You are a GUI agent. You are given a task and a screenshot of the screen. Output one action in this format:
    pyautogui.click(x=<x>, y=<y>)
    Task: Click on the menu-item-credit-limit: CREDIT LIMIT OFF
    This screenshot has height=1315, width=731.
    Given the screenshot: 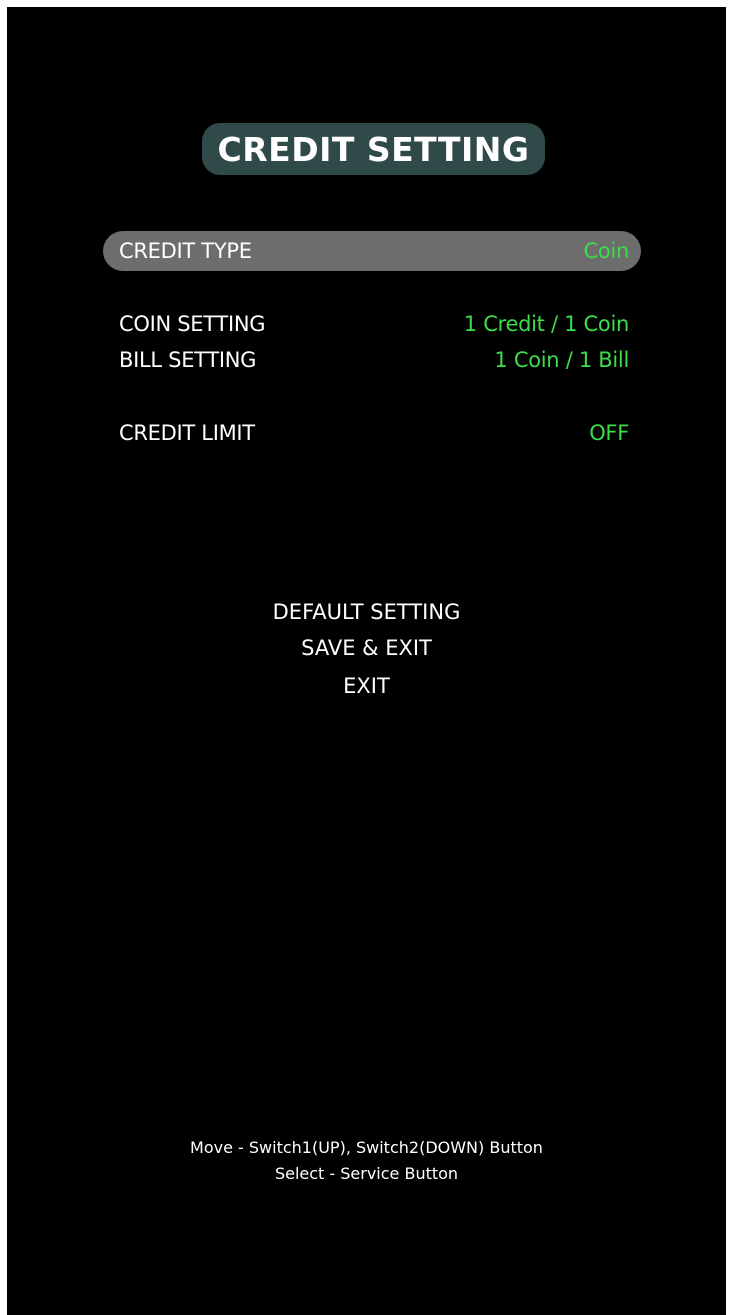 What is the action you would take?
    pyautogui.click(x=372, y=433)
    